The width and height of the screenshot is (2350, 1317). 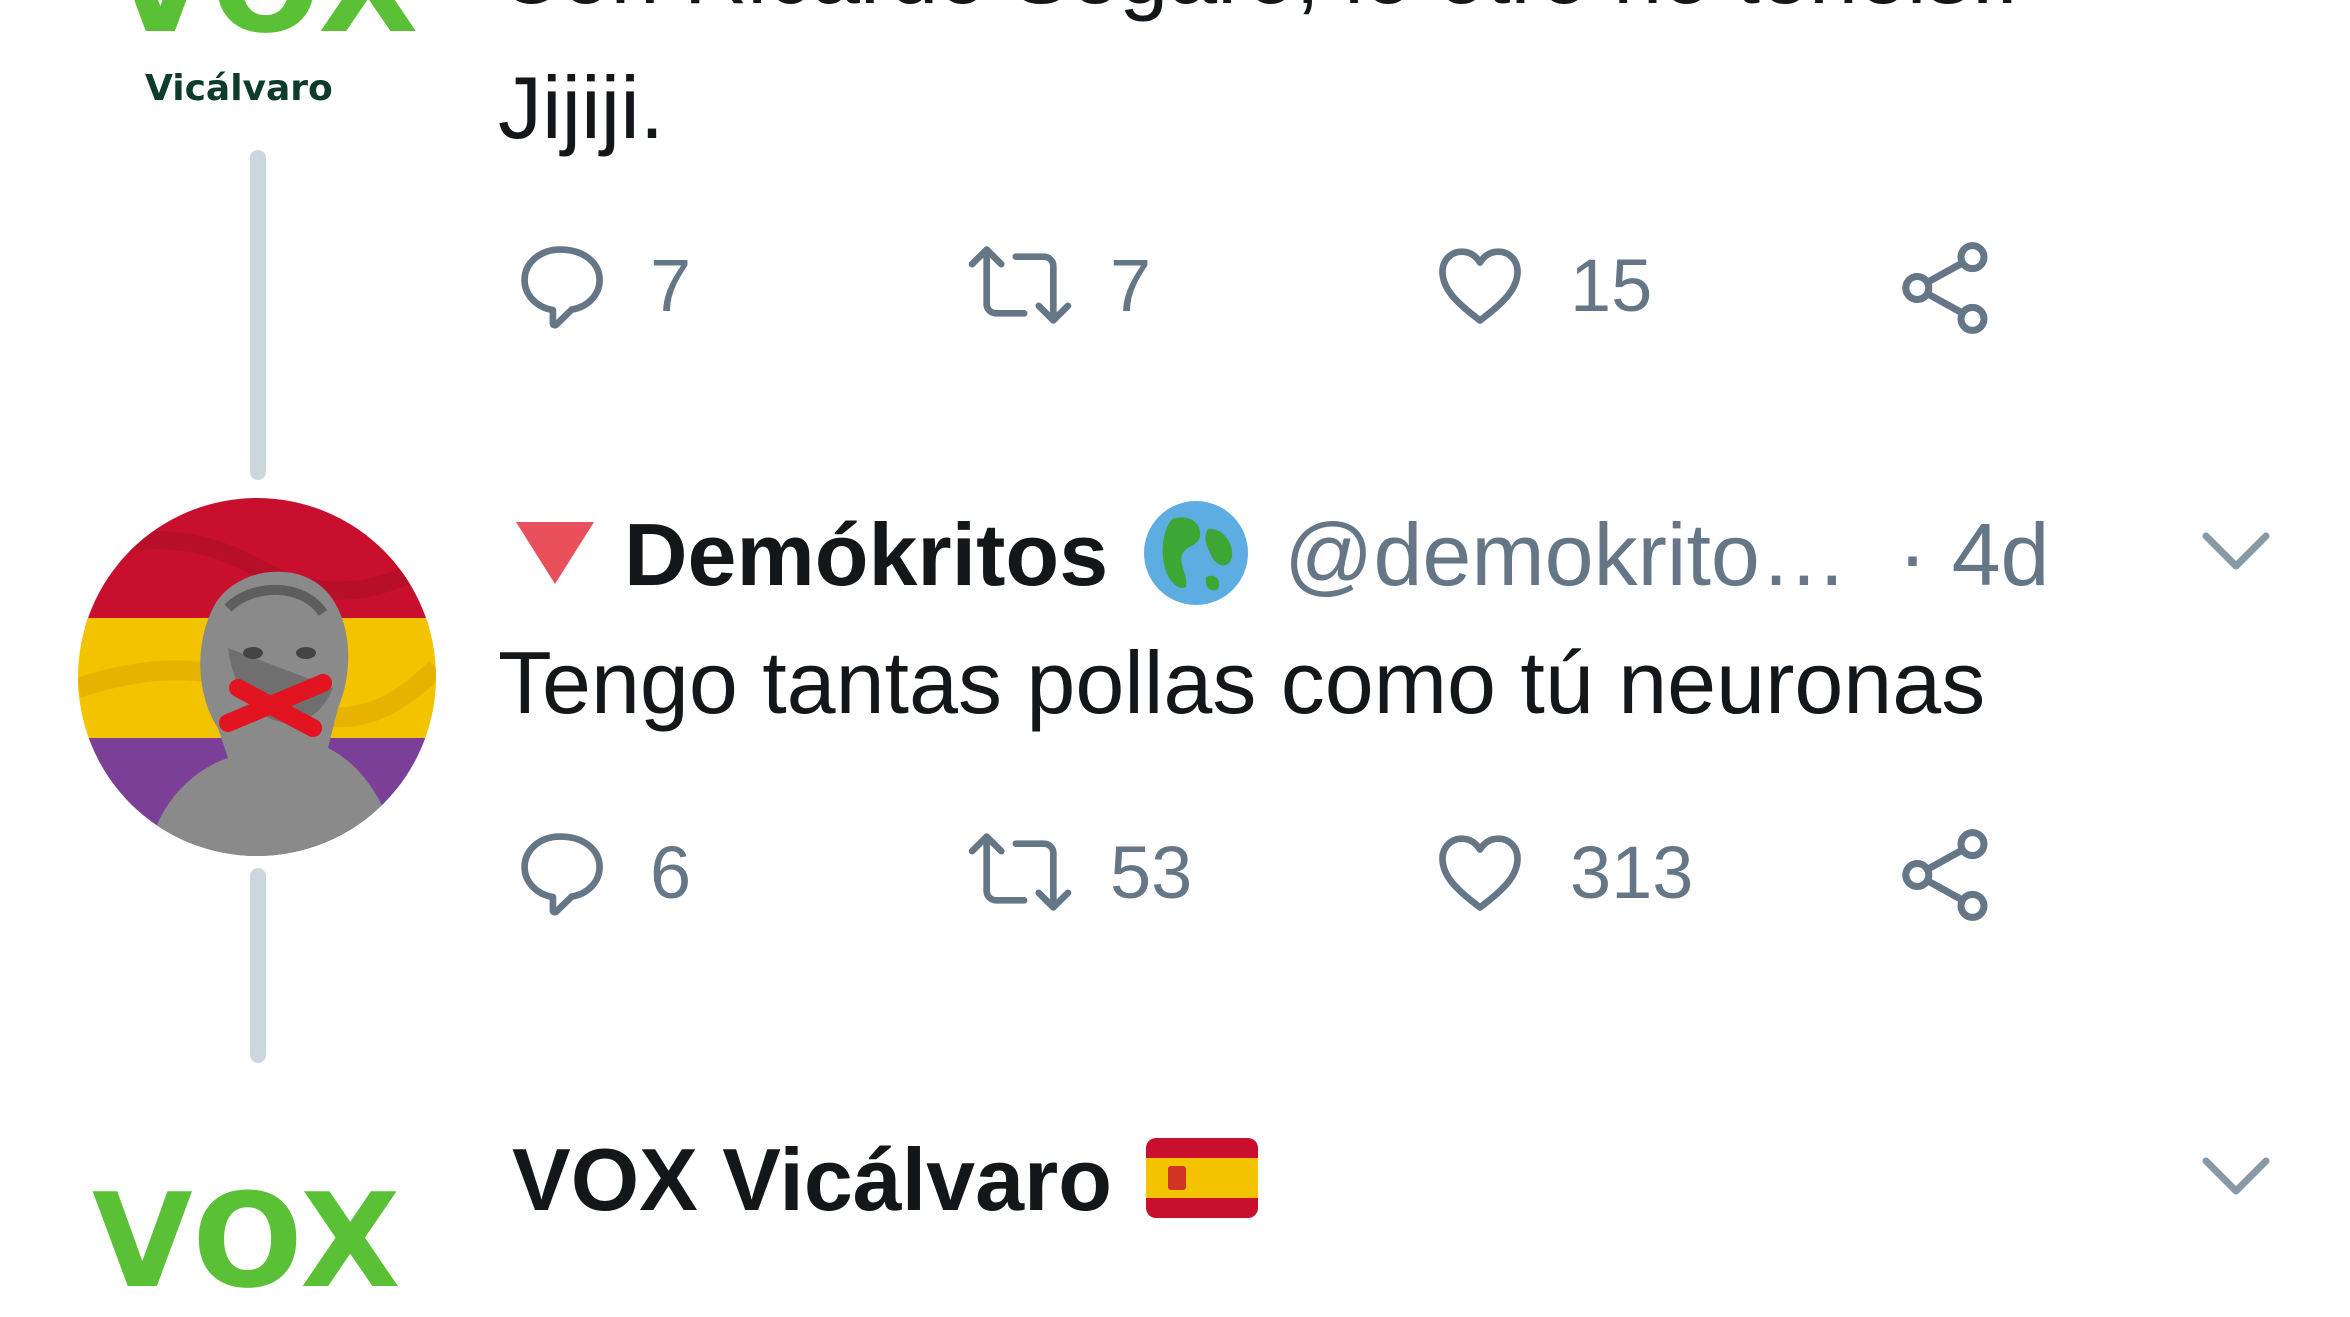 I want to click on vox-logo-subtitle: Vicálvaro, so click(x=239, y=88).